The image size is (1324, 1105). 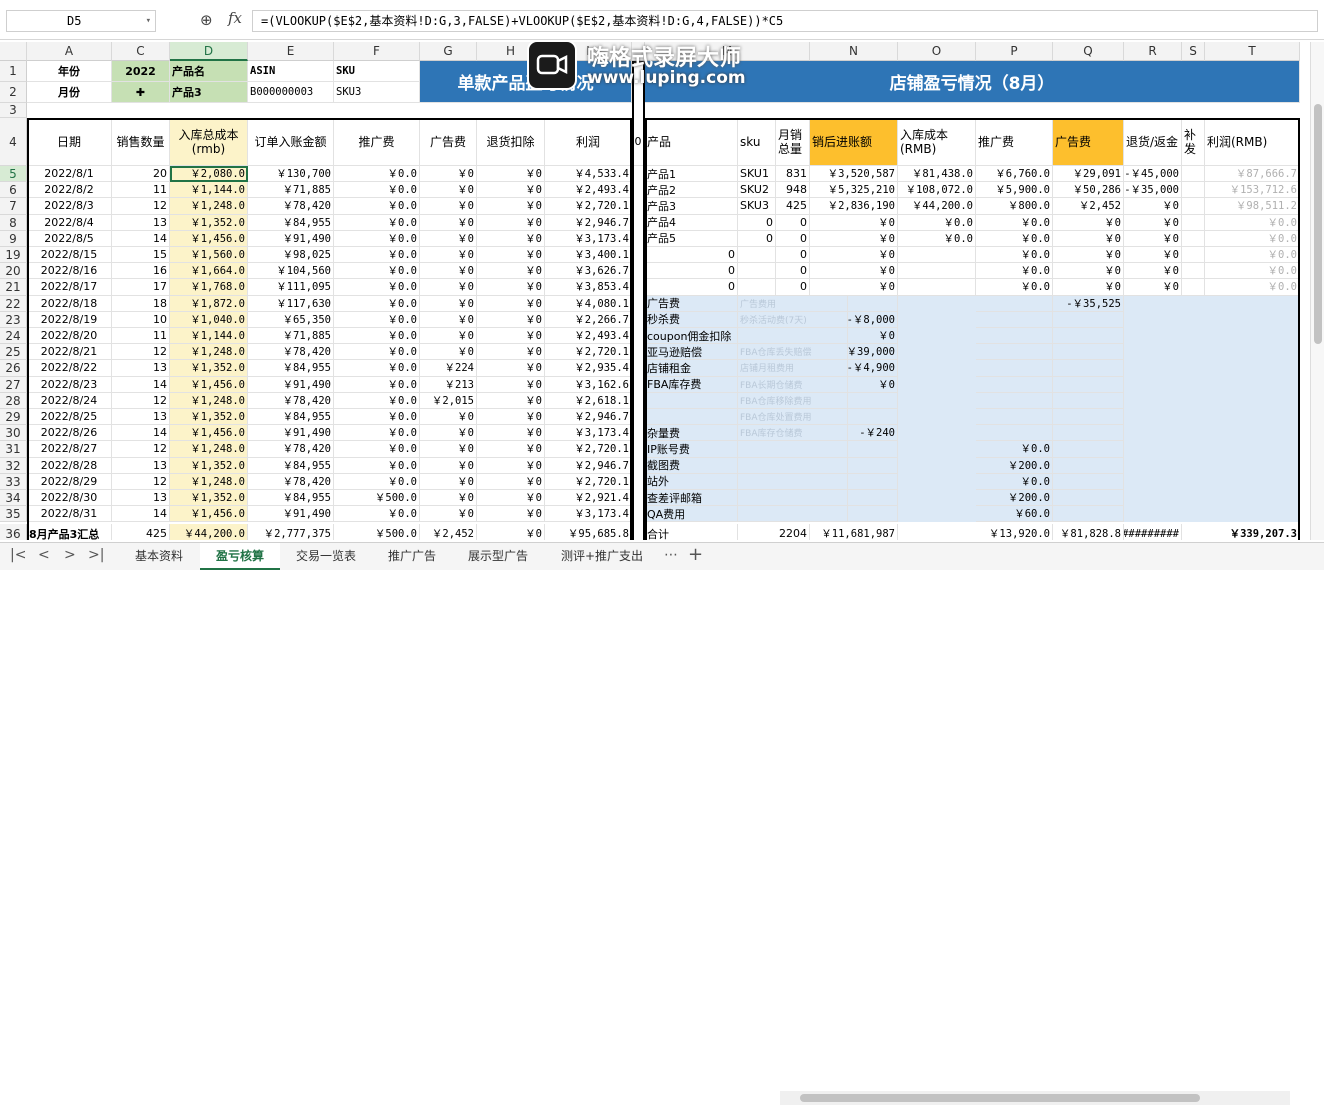 What do you see at coordinates (69, 287) in the screenshot?
I see `date-cell: 2022/8/17` at bounding box center [69, 287].